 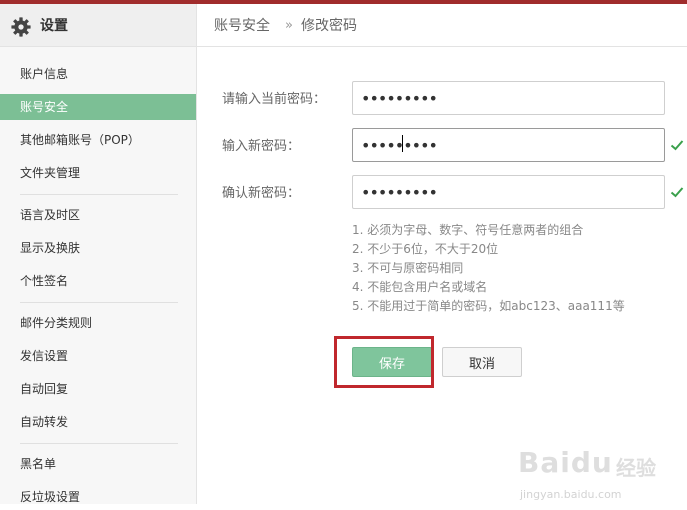 What do you see at coordinates (98, 323) in the screenshot?
I see `sidebar-item-mail-rules: 邮件分类规则` at bounding box center [98, 323].